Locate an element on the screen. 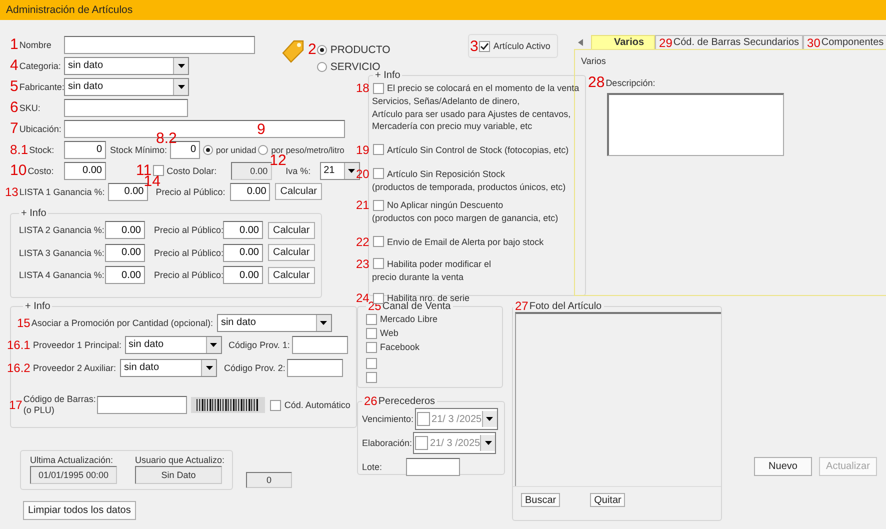 The width and height of the screenshot is (886, 529). annotation-number: 22 is located at coordinates (363, 242).